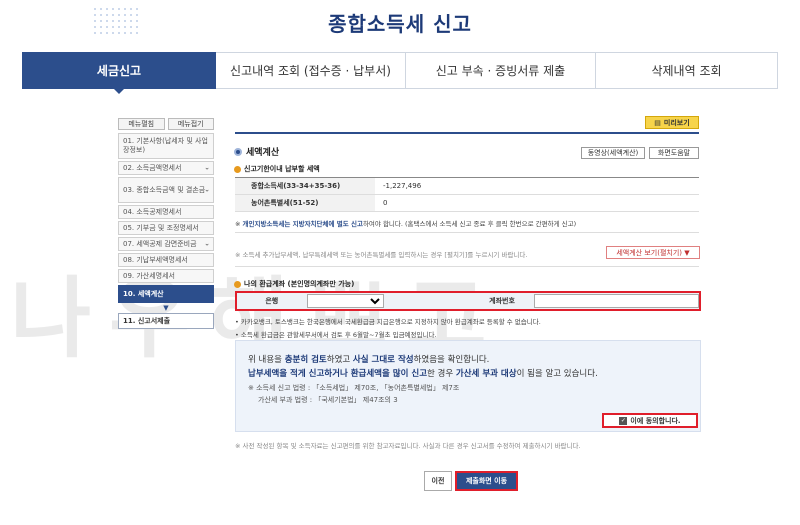  What do you see at coordinates (338, 374) in the screenshot?
I see `emphasis: 납부세액을 적게 신고하거나 환급세액을 많이 신고` at bounding box center [338, 374].